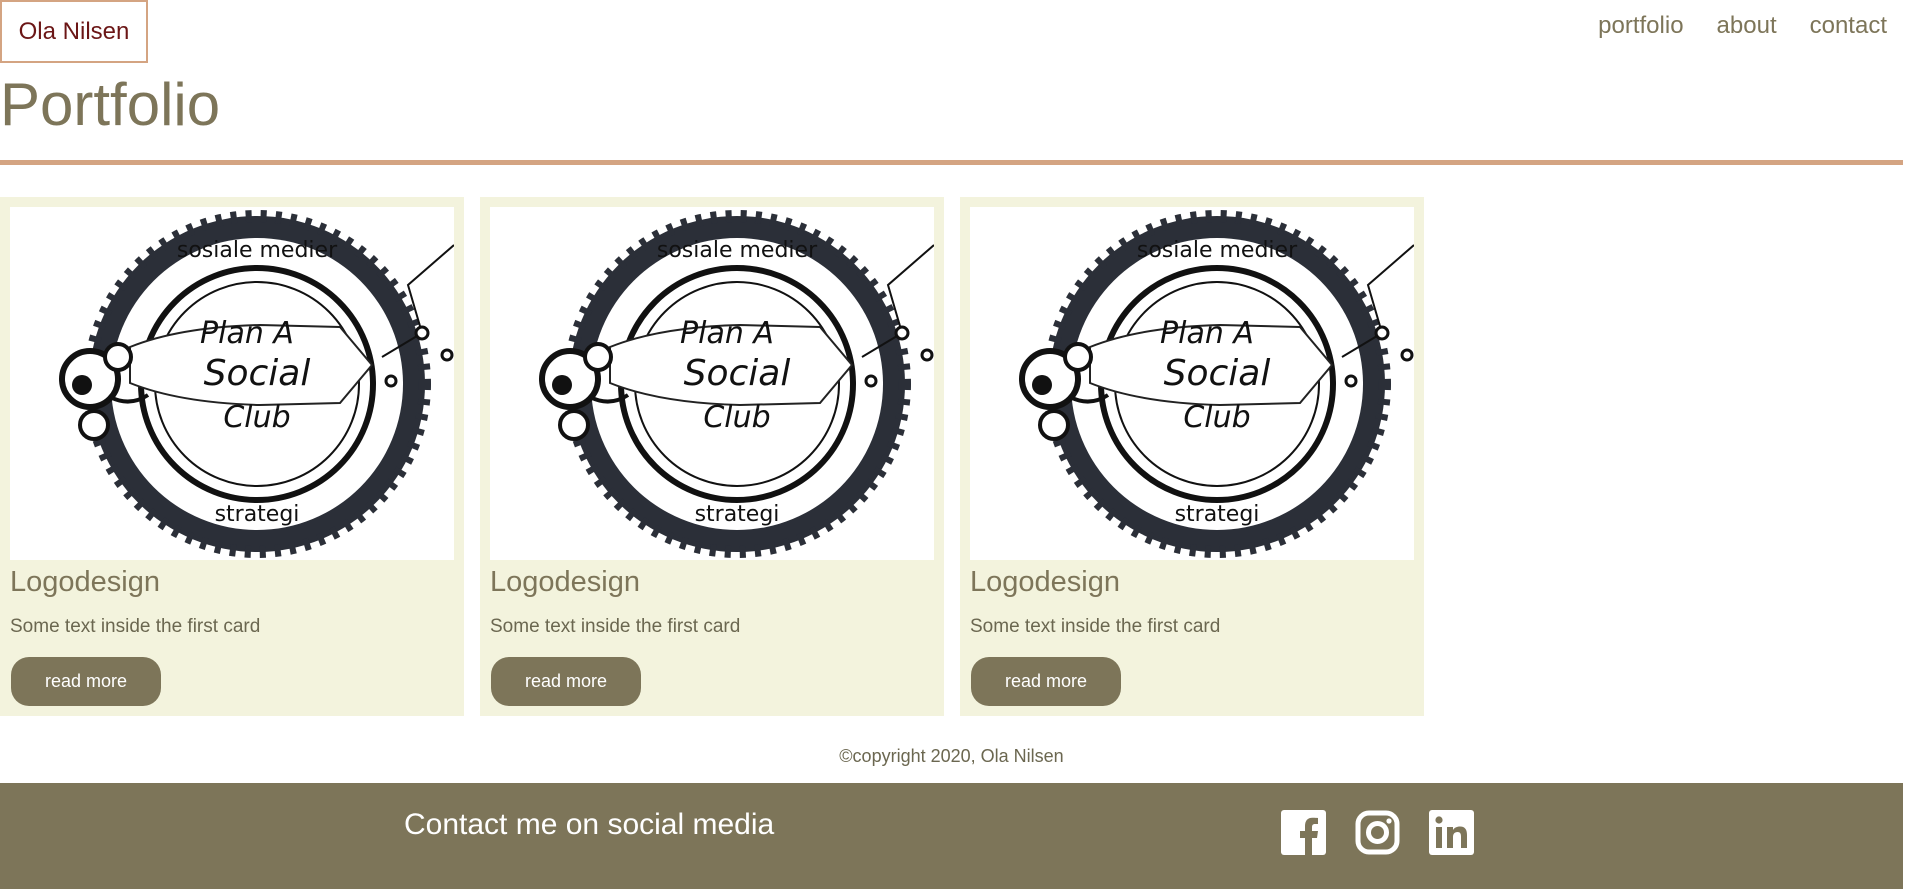 Image resolution: width=1907 pixels, height=892 pixels. What do you see at coordinates (1451, 832) in the screenshot?
I see `linkedin-icon` at bounding box center [1451, 832].